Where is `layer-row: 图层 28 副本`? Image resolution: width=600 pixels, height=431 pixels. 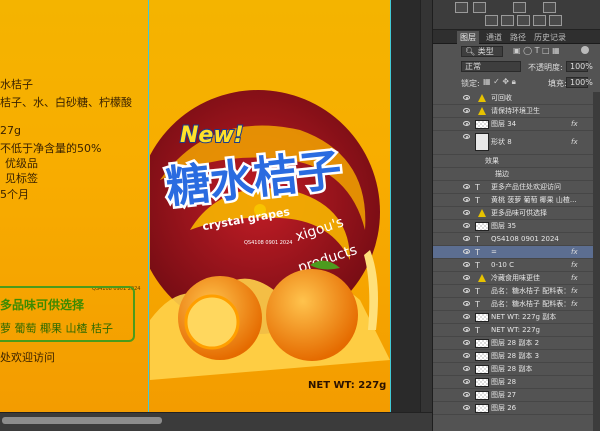 layer-row: 图层 28 副本 is located at coordinates (513, 369).